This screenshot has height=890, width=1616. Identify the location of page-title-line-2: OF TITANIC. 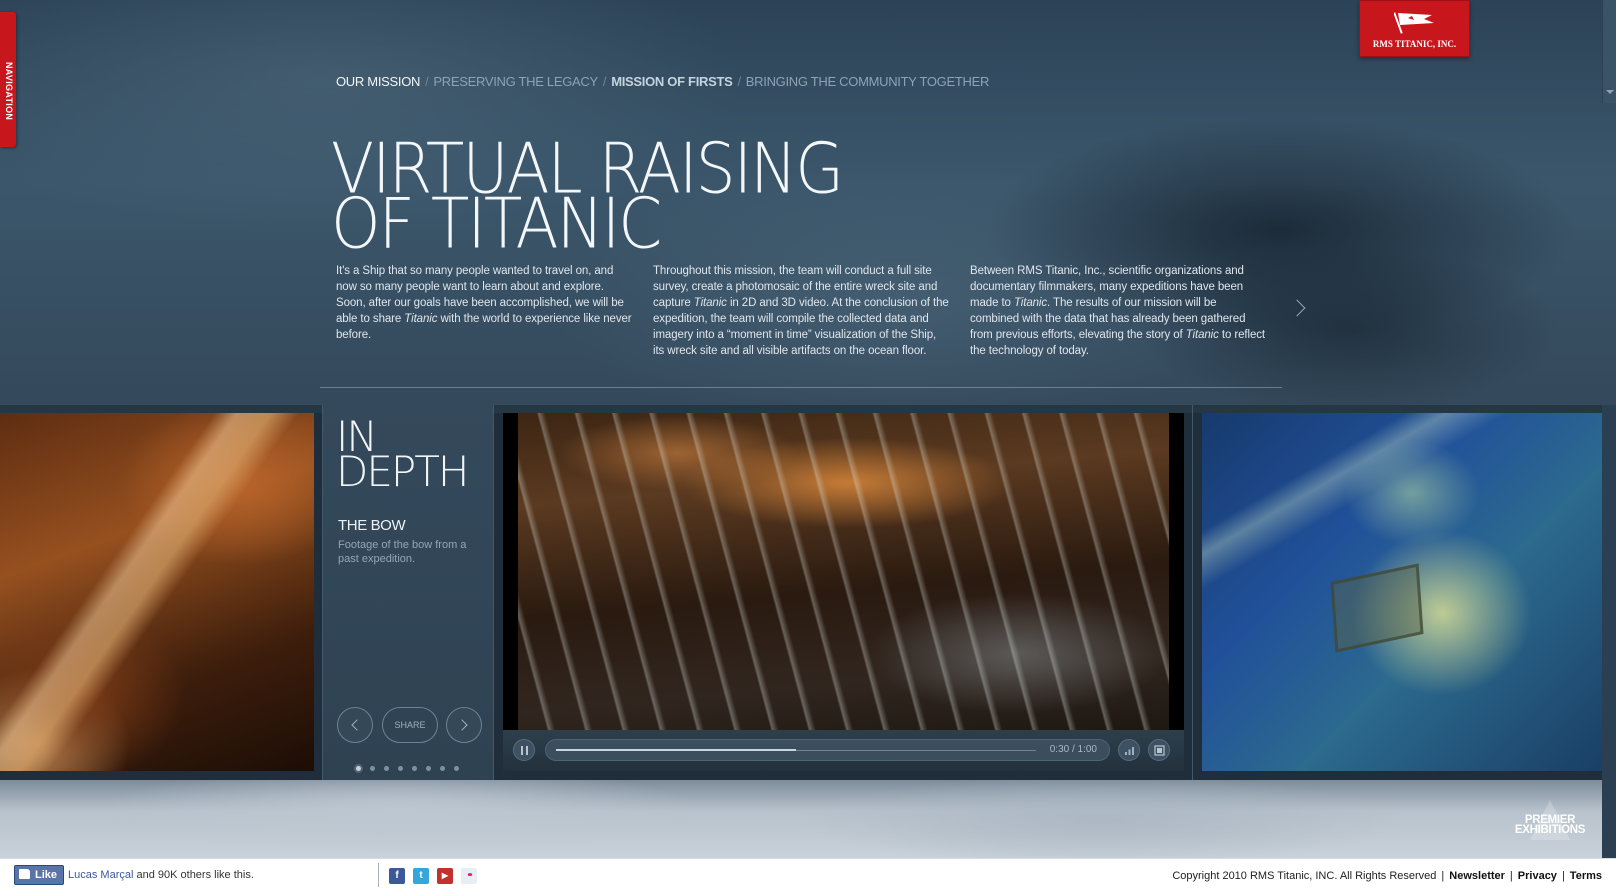
(496, 224).